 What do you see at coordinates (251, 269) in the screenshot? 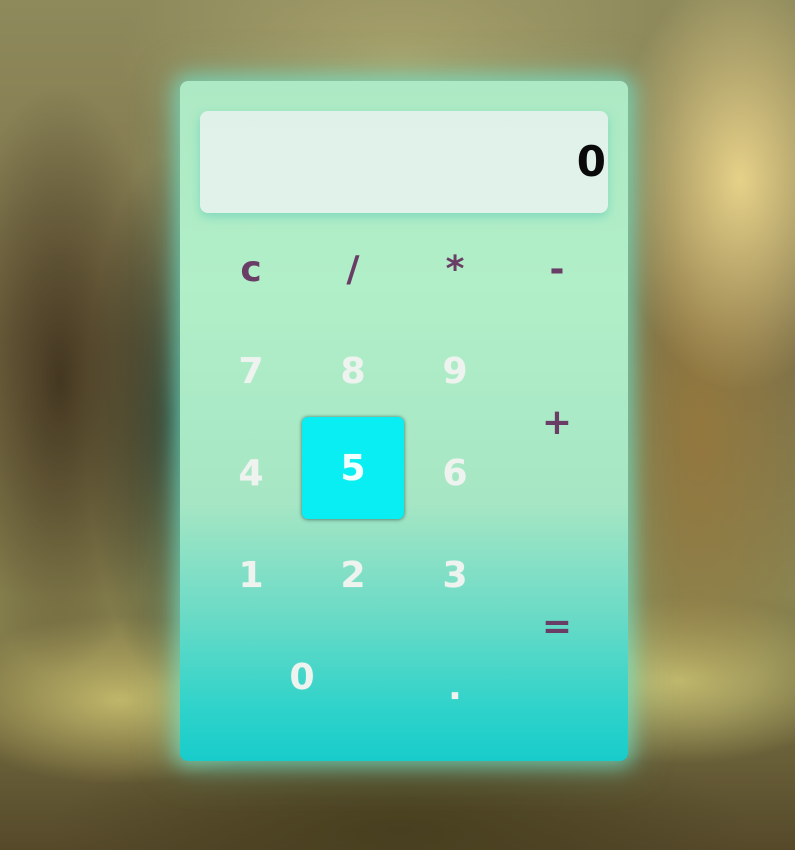
I see `clear-button: c` at bounding box center [251, 269].